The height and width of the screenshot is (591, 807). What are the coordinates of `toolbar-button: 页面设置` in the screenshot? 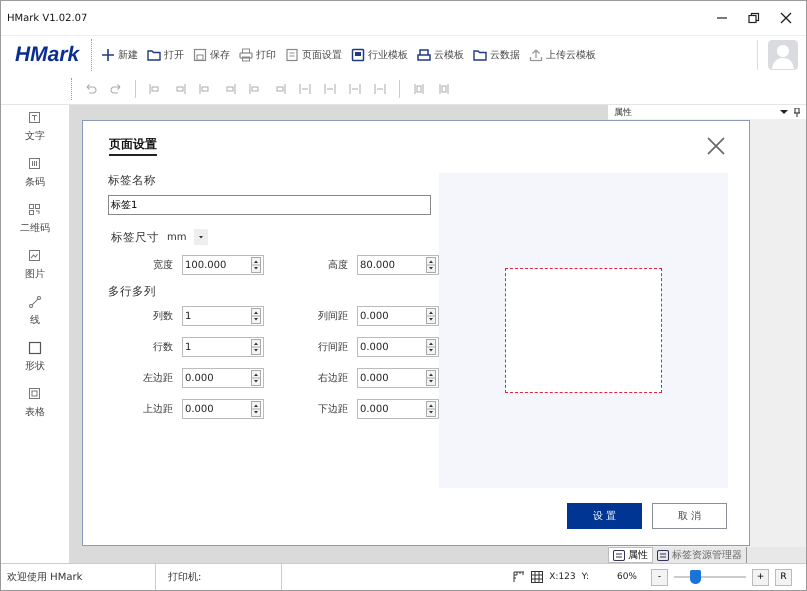 It's located at (314, 55).